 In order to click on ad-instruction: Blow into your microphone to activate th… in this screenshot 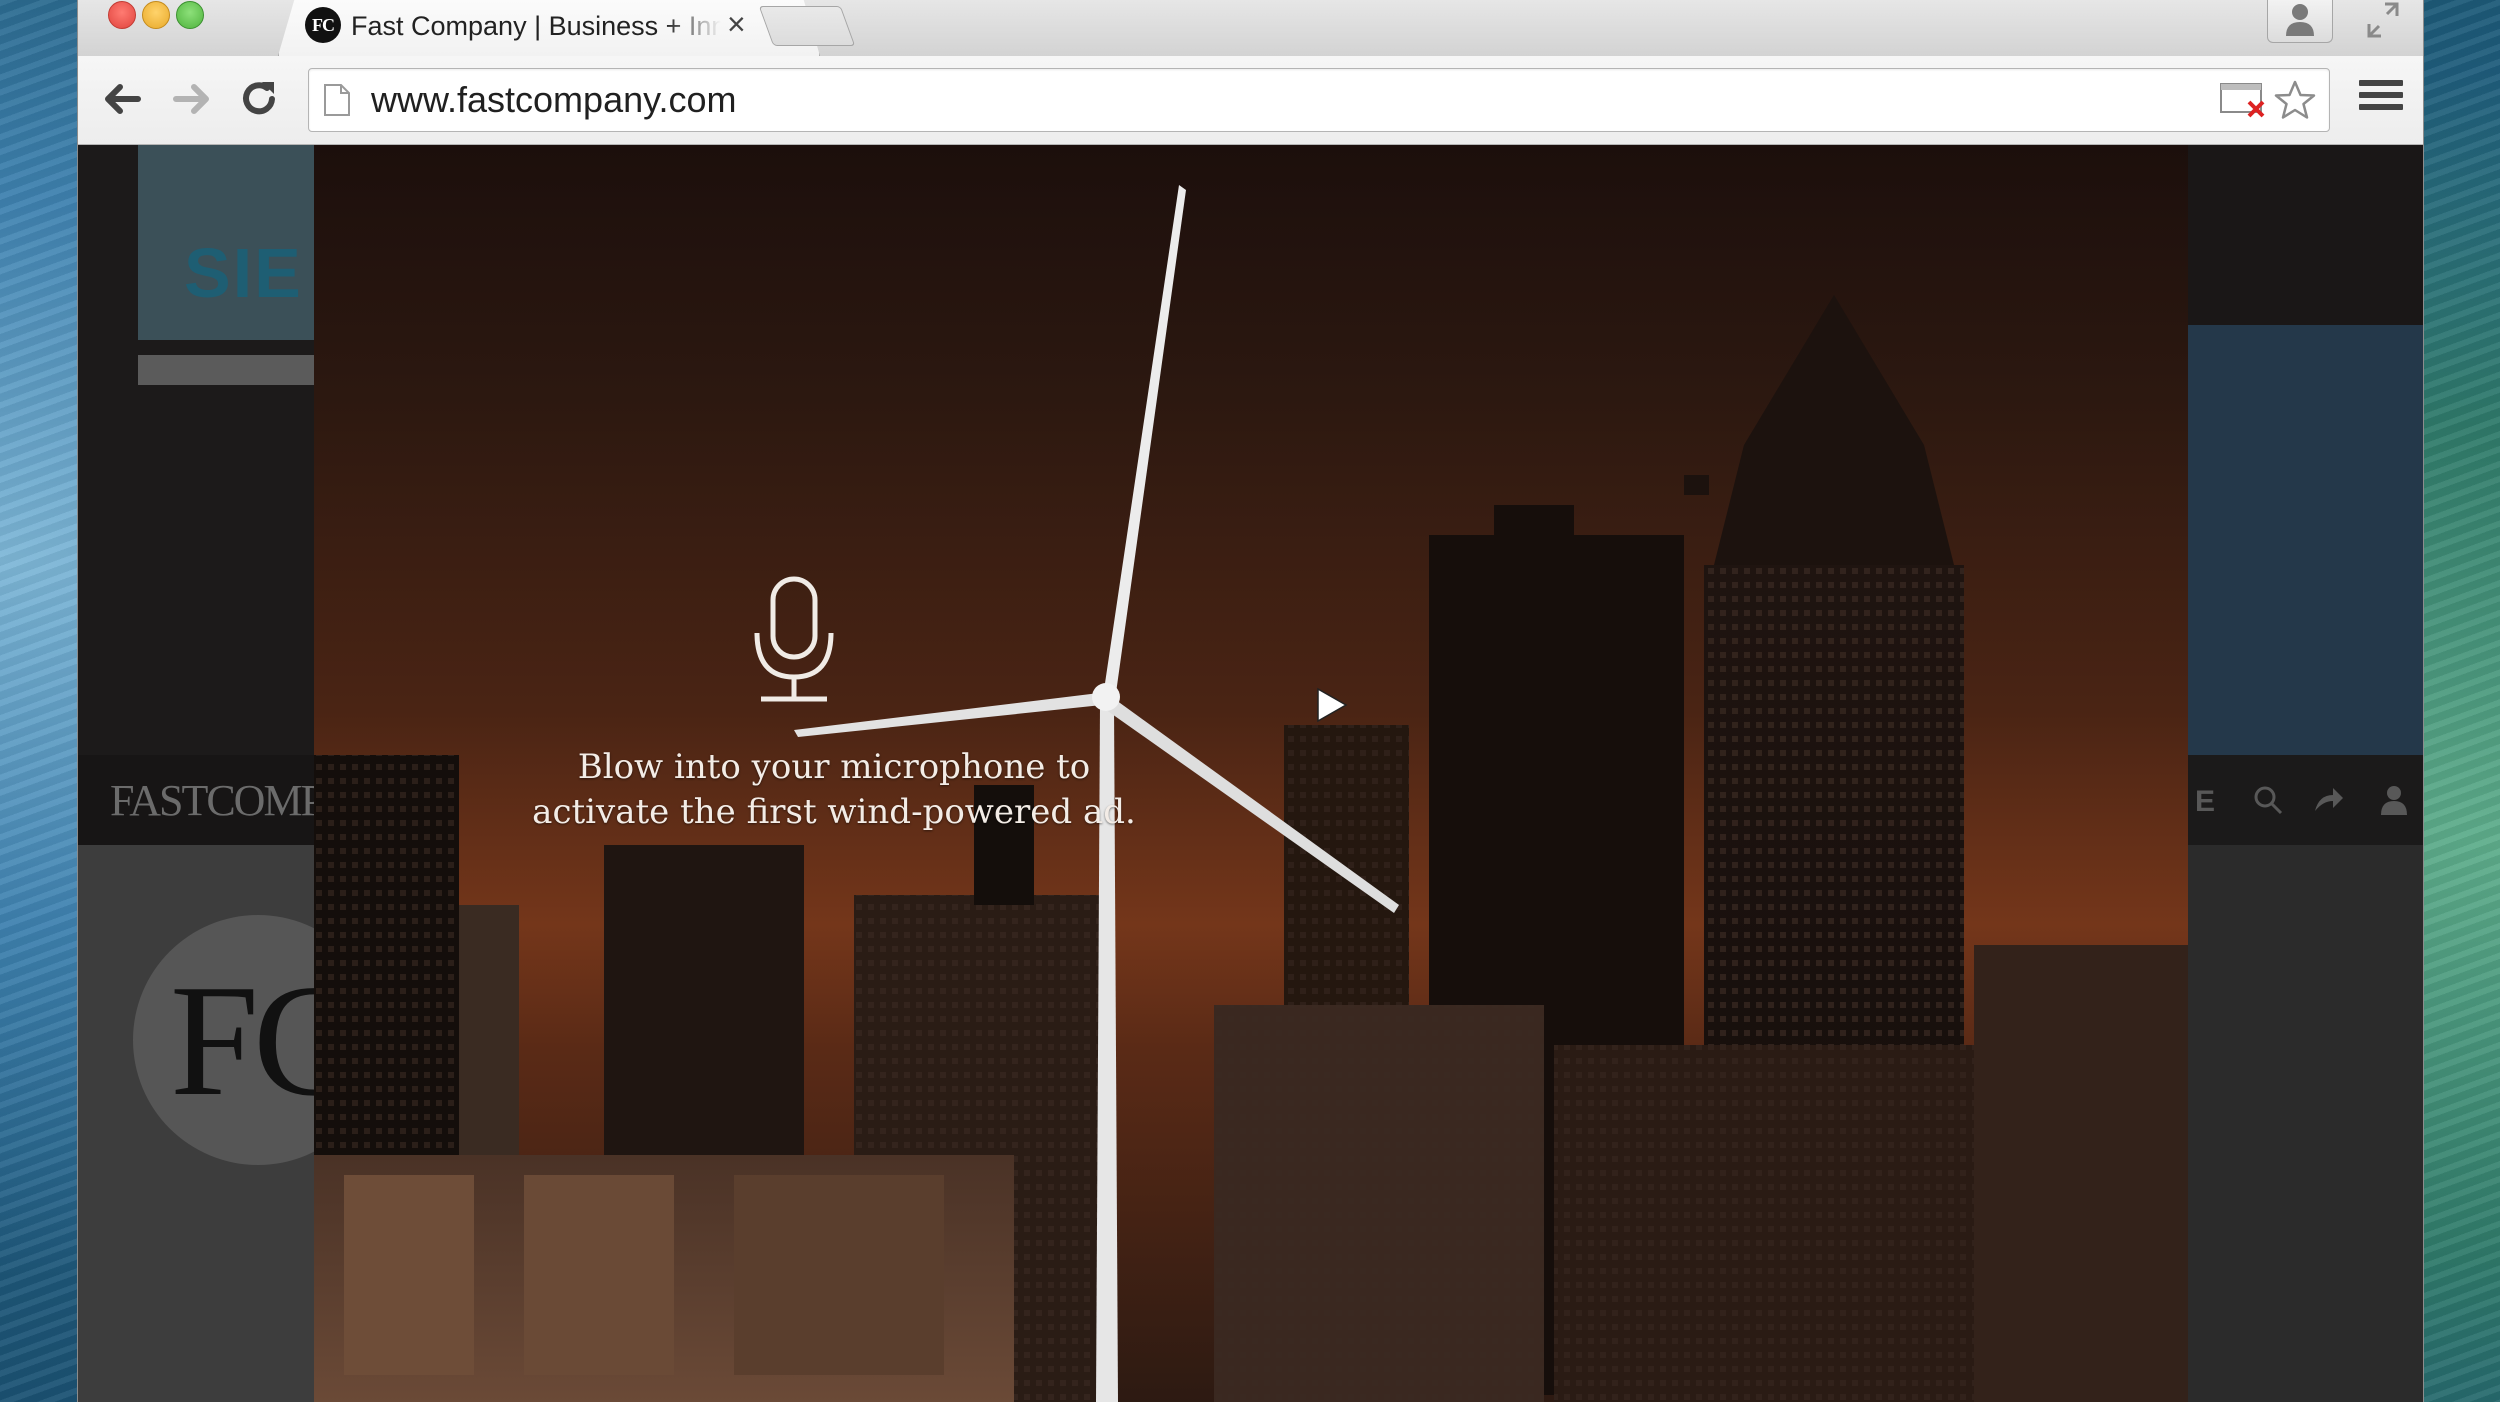, I will do `click(834, 790)`.